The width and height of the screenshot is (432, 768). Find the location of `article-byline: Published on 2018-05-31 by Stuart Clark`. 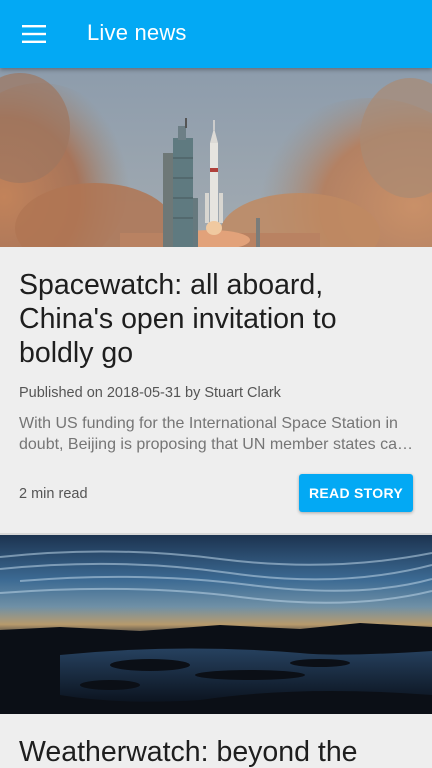

article-byline: Published on 2018-05-31 by Stuart Clark is located at coordinates (150, 393).